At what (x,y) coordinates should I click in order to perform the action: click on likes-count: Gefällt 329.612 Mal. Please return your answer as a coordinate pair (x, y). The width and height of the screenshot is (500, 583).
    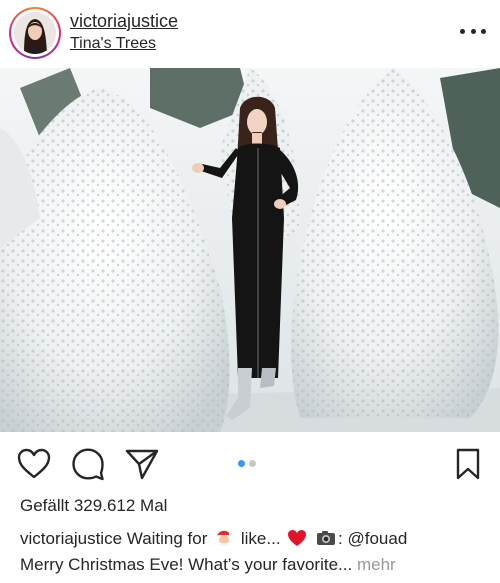
    Looking at the image, I should click on (93, 506).